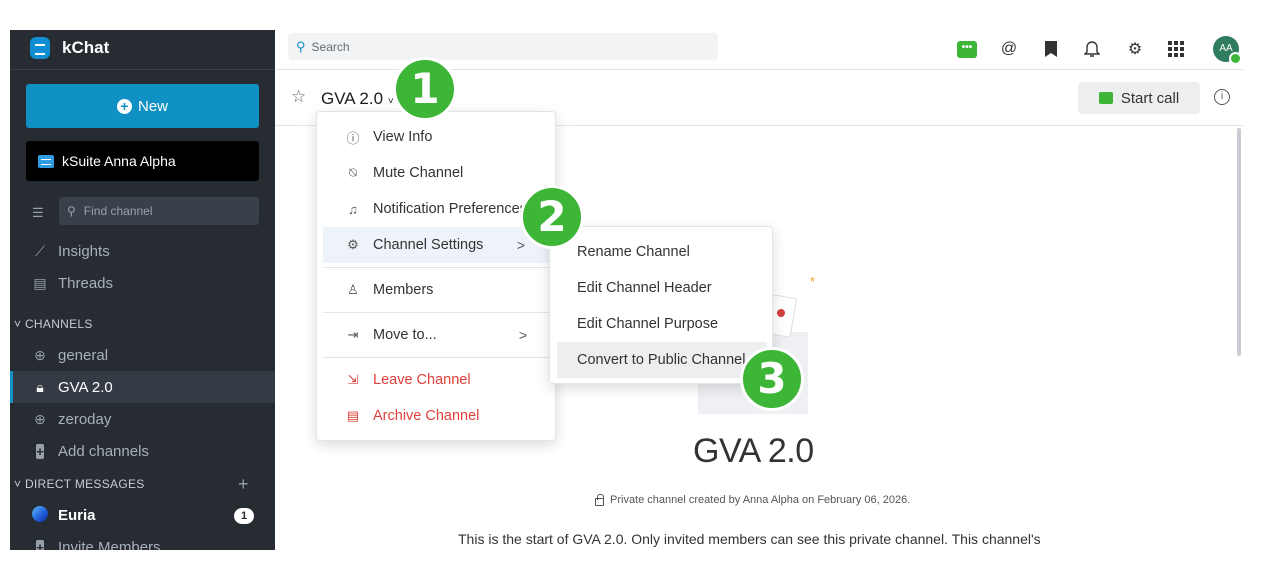 This screenshot has height=580, width=1274. I want to click on chat-icon: •••, so click(967, 49).